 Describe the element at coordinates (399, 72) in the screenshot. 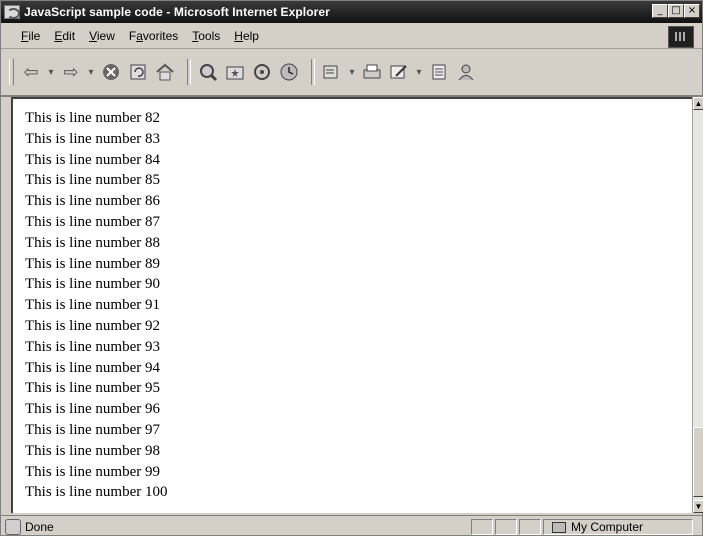

I see `edit-icon` at that location.